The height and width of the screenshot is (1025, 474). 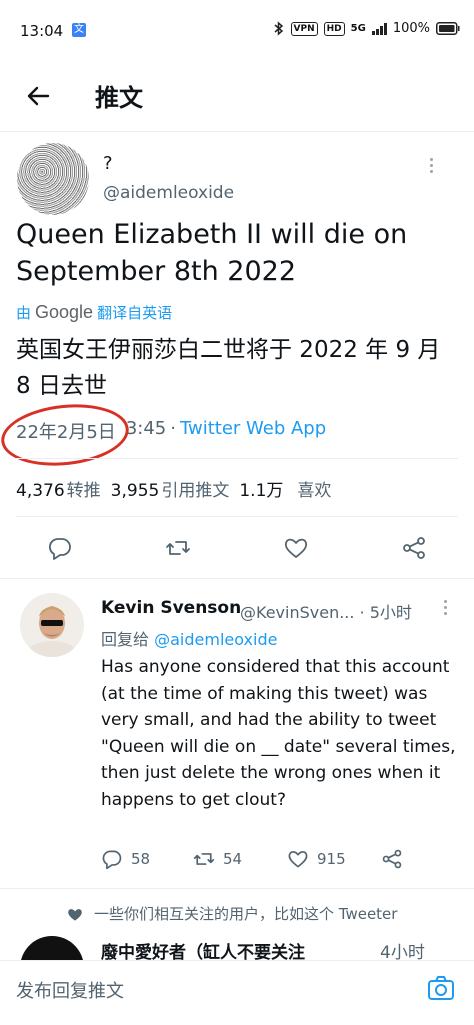 I want to click on reply-share-action, so click(x=392, y=859).